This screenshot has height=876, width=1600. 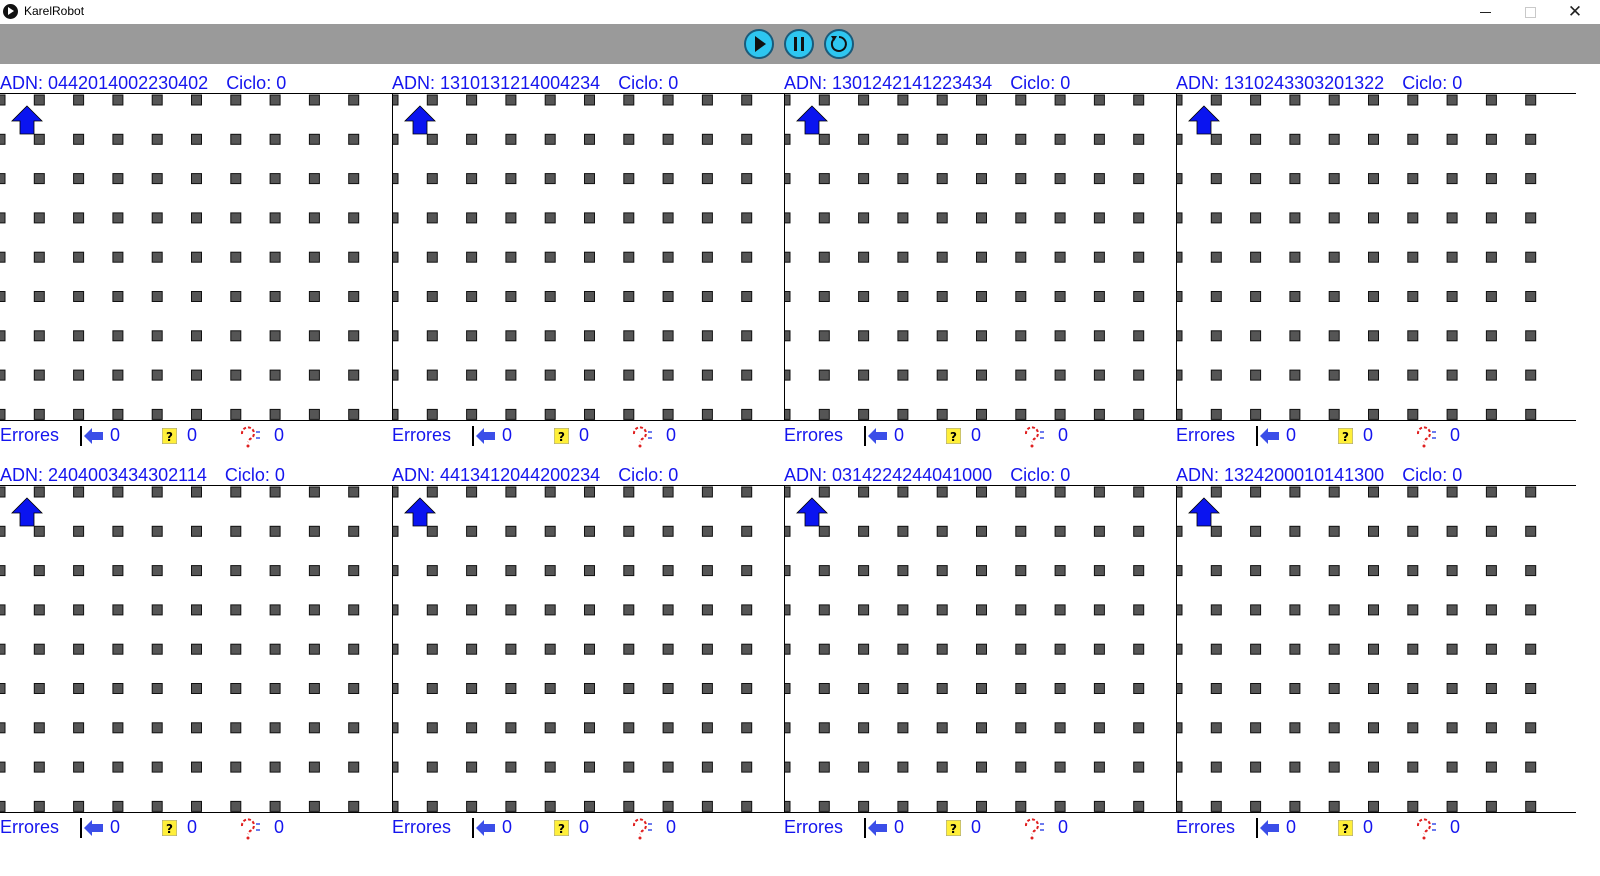 What do you see at coordinates (1485, 12) in the screenshot?
I see `minimize-button` at bounding box center [1485, 12].